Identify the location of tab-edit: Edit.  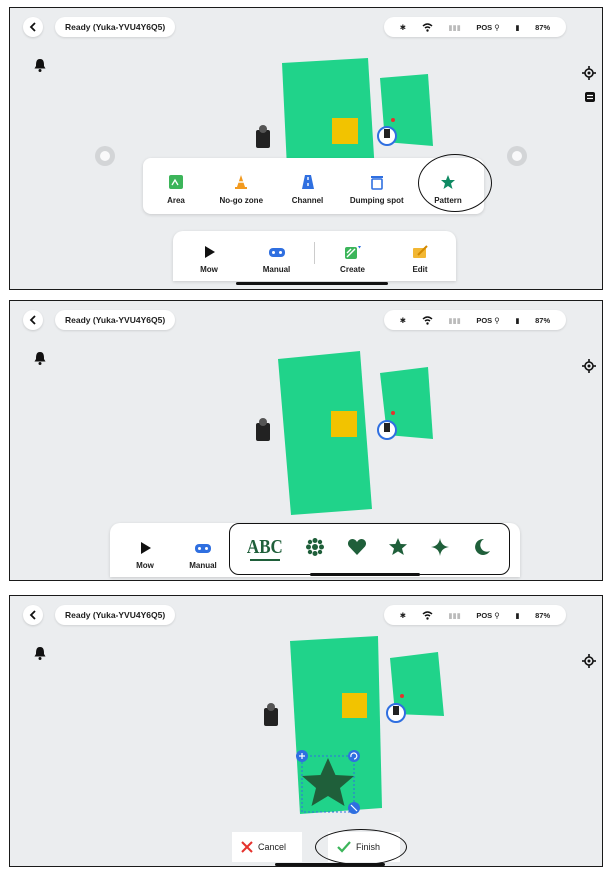
(420, 259).